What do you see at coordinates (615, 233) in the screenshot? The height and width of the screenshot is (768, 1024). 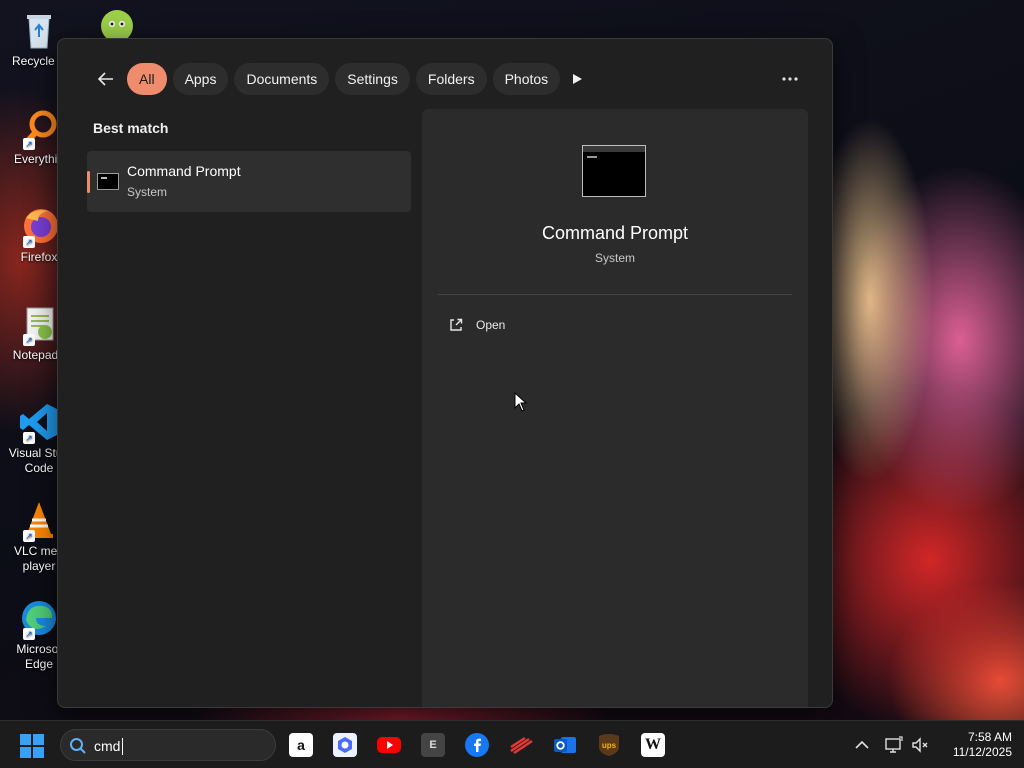 I see `preview-title: Command Prompt` at bounding box center [615, 233].